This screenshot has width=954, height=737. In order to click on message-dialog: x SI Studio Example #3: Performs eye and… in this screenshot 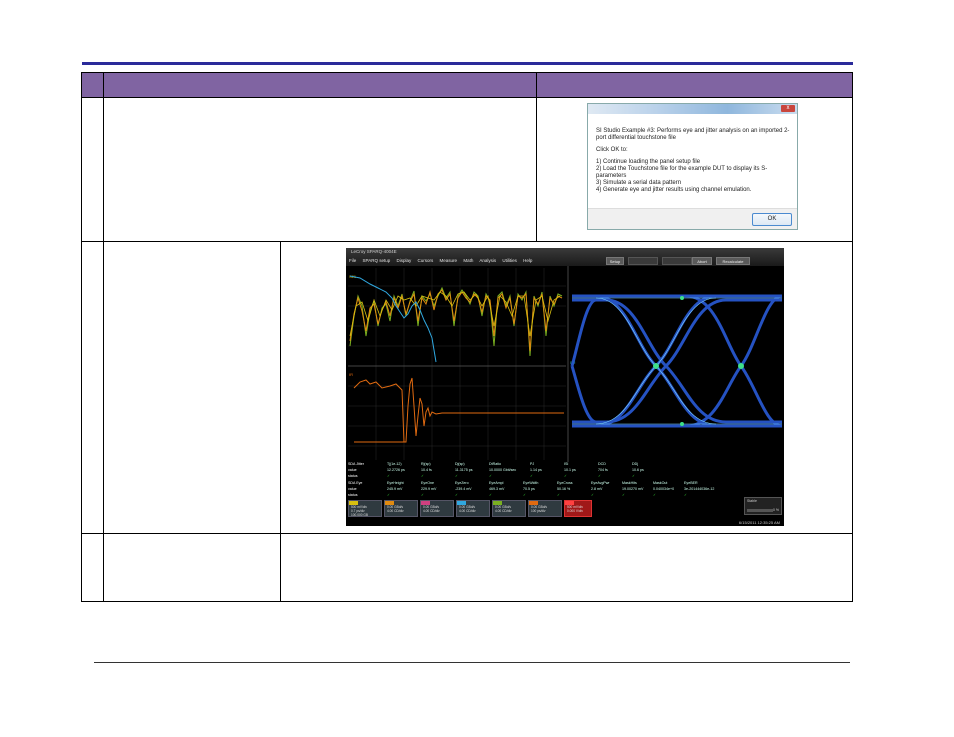, I will do `click(692, 166)`.